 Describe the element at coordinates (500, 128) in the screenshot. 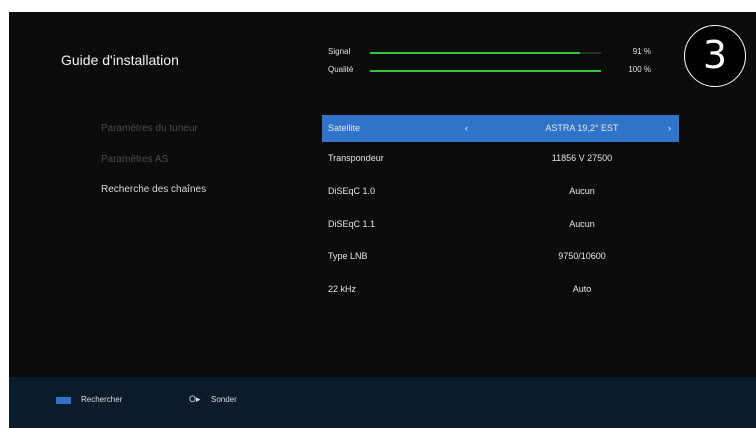

I see `setting-row-satellite: Satellite ‹ ASTRA 19,2° EST ›` at that location.